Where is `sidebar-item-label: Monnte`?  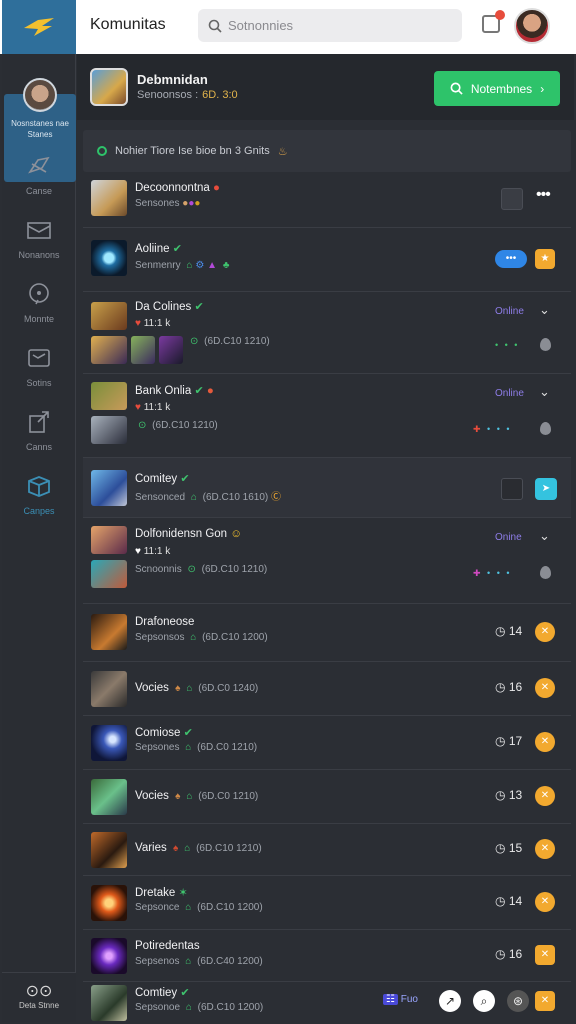
sidebar-item-label: Monnte is located at coordinates (39, 319).